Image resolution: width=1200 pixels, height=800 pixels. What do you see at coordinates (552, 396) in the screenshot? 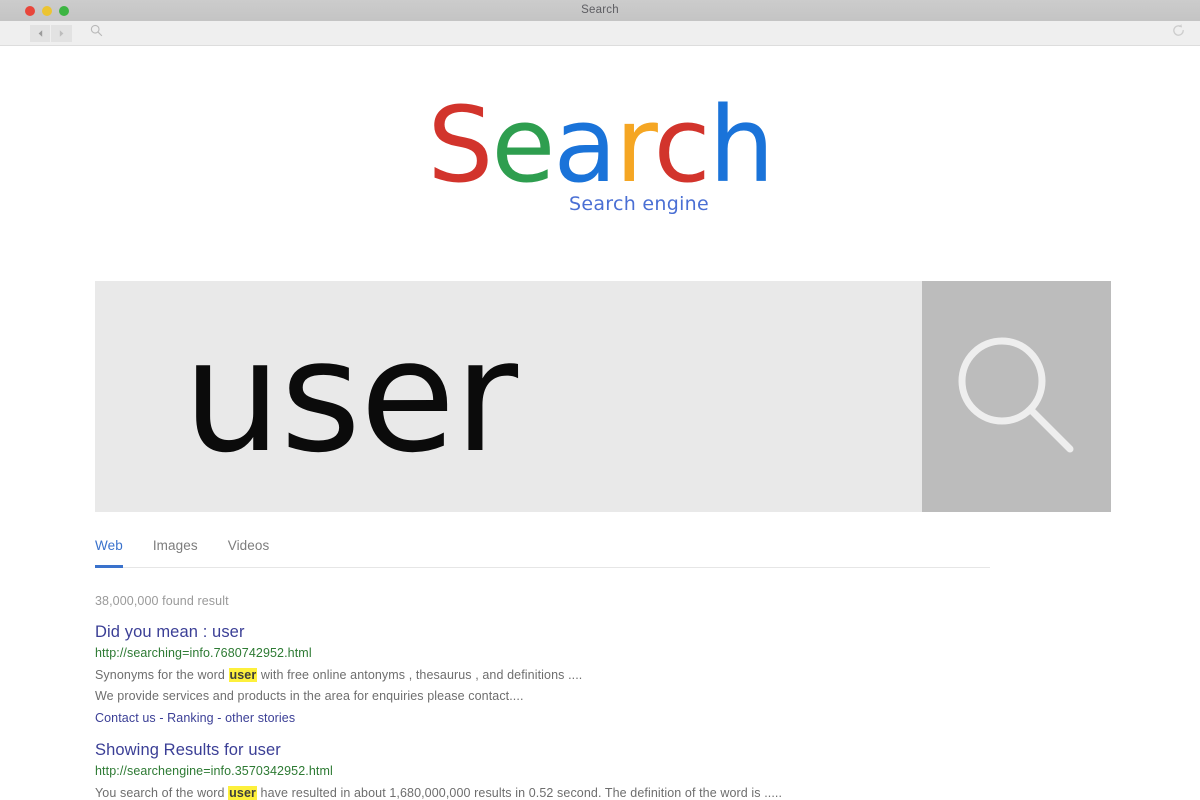
I see `search-input` at bounding box center [552, 396].